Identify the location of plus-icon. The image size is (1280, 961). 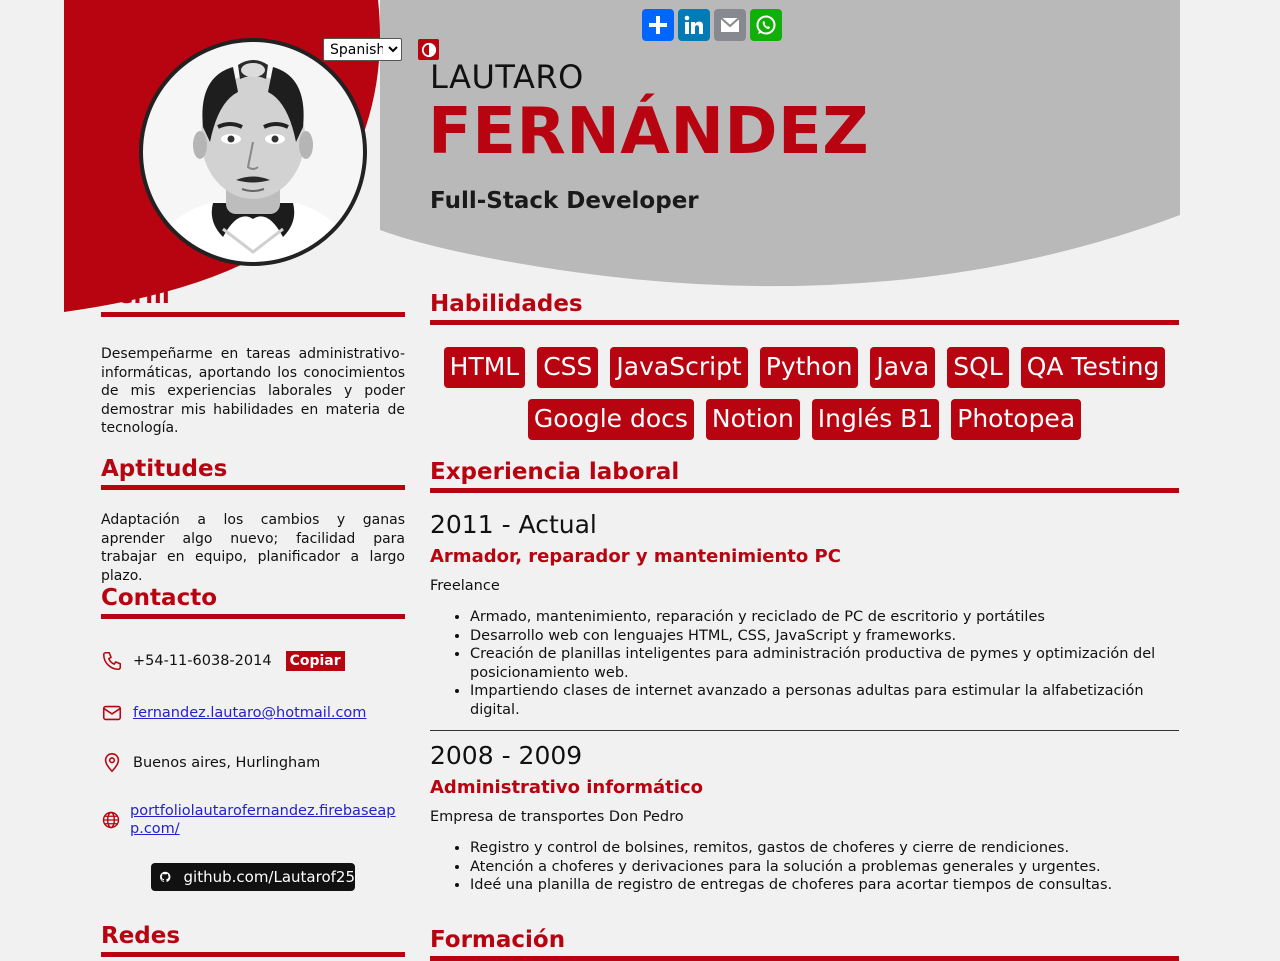
(658, 25).